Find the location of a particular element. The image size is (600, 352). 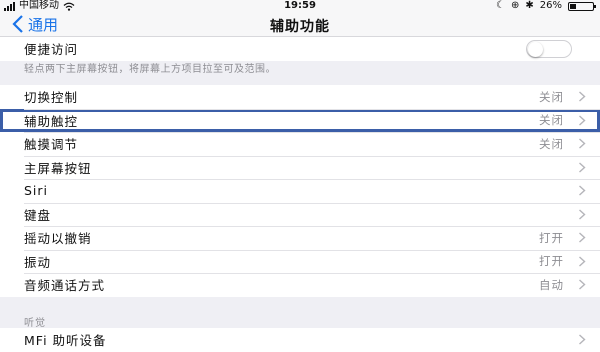

location-lock-icon: ⊕ is located at coordinates (515, 5).